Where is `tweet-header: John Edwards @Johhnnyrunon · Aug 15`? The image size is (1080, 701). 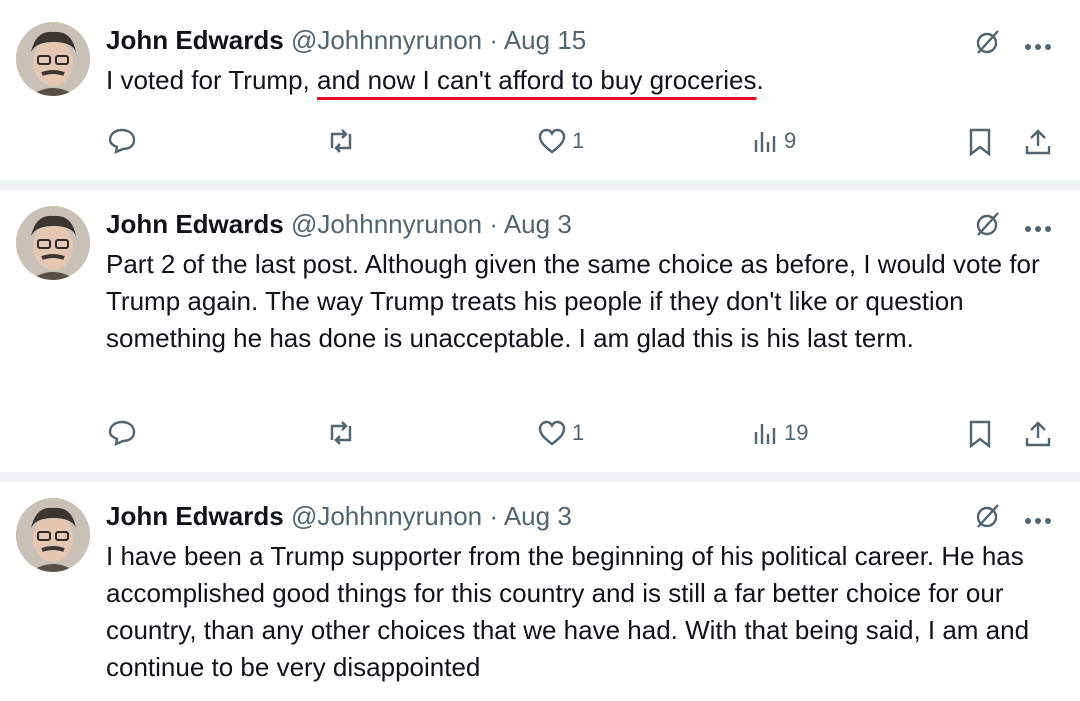
tweet-header: John Edwards @Johhnnyrunon · Aug 15 is located at coordinates (346, 40).